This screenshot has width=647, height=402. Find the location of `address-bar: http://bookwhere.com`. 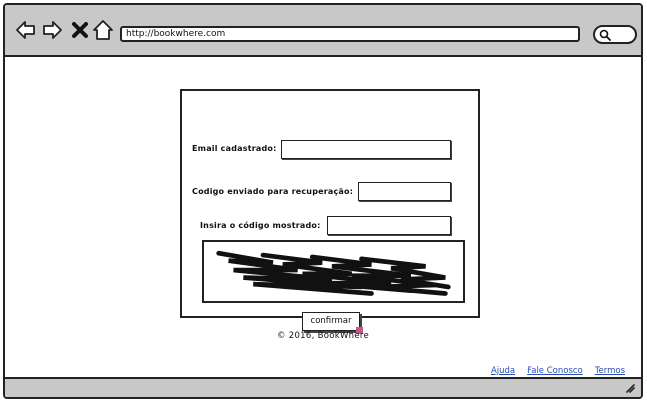

address-bar: http://bookwhere.com is located at coordinates (350, 34).